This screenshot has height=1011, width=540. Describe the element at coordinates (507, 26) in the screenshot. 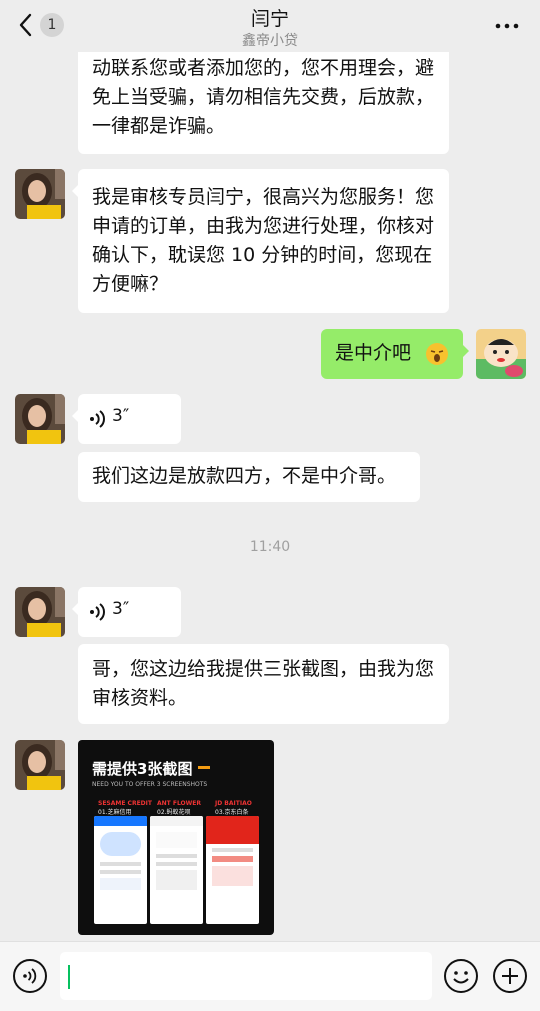

I see `more-options-icon` at that location.